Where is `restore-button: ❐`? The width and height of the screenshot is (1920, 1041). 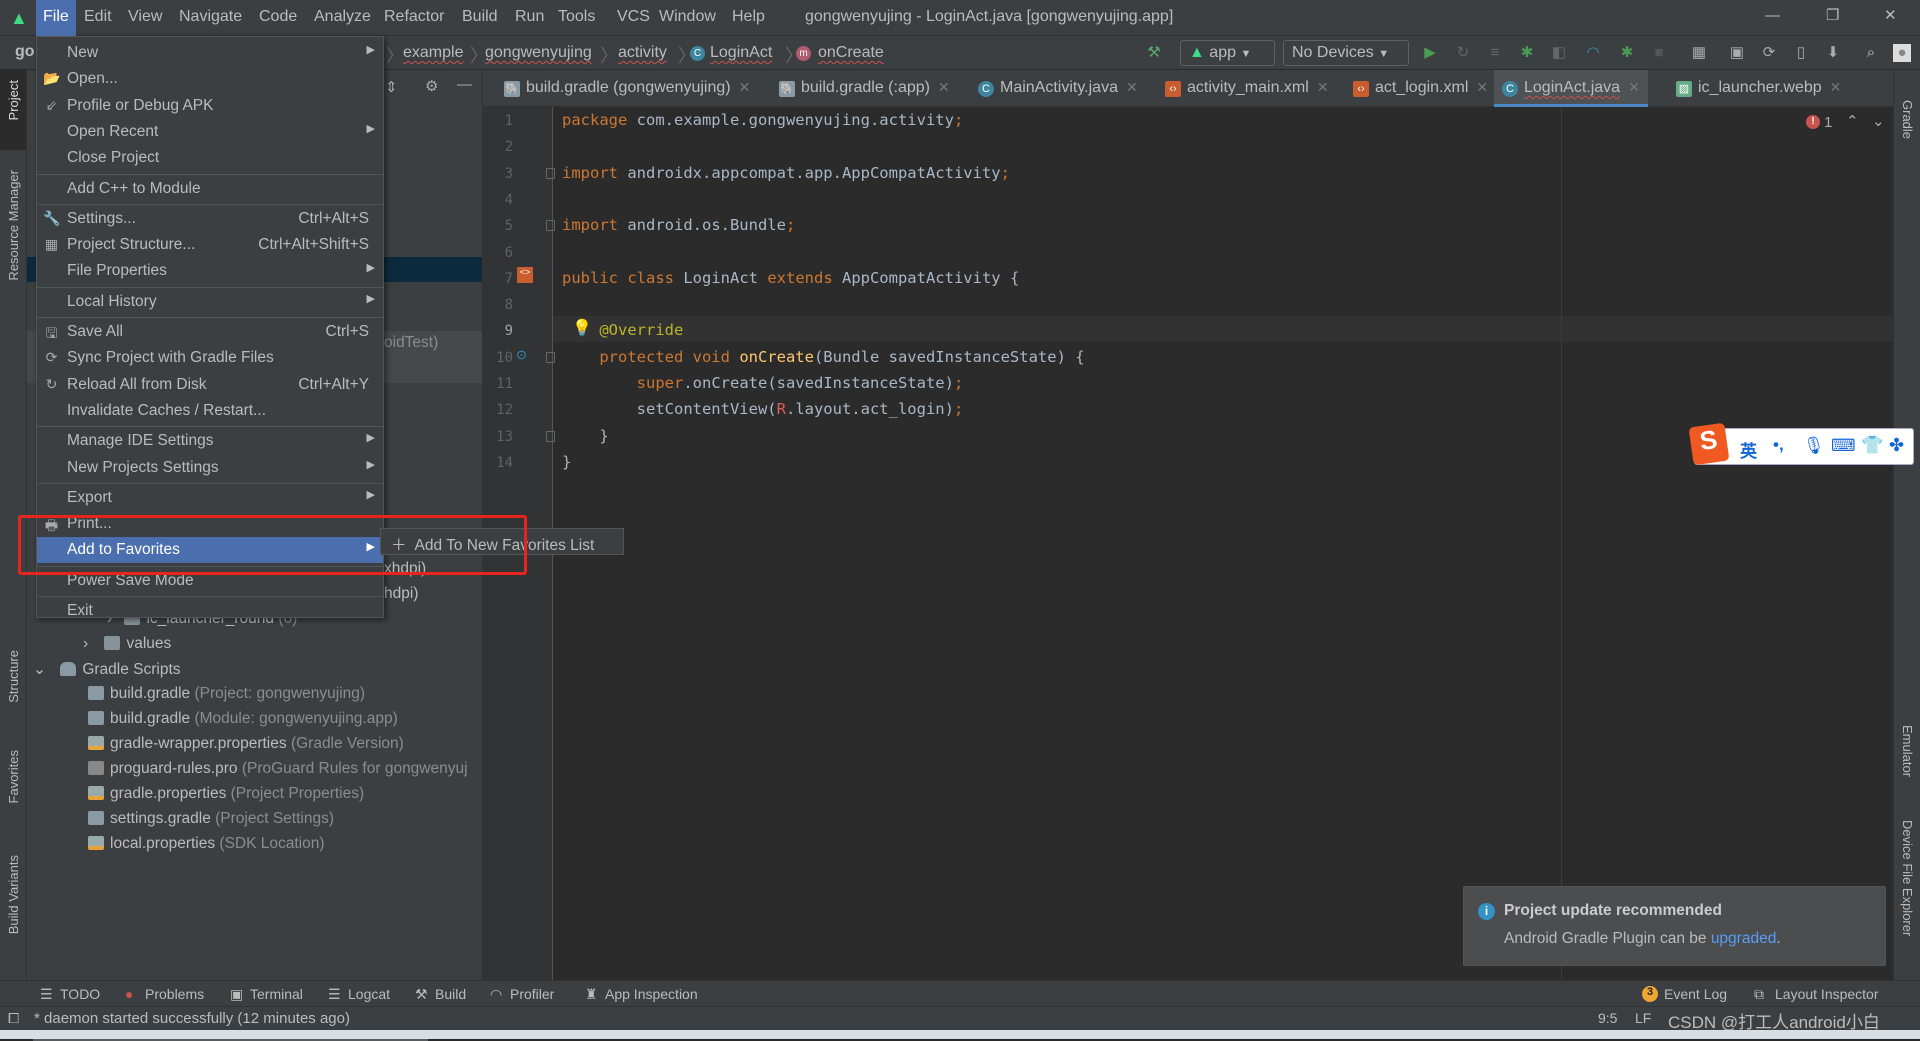
restore-button: ❐ is located at coordinates (1832, 15).